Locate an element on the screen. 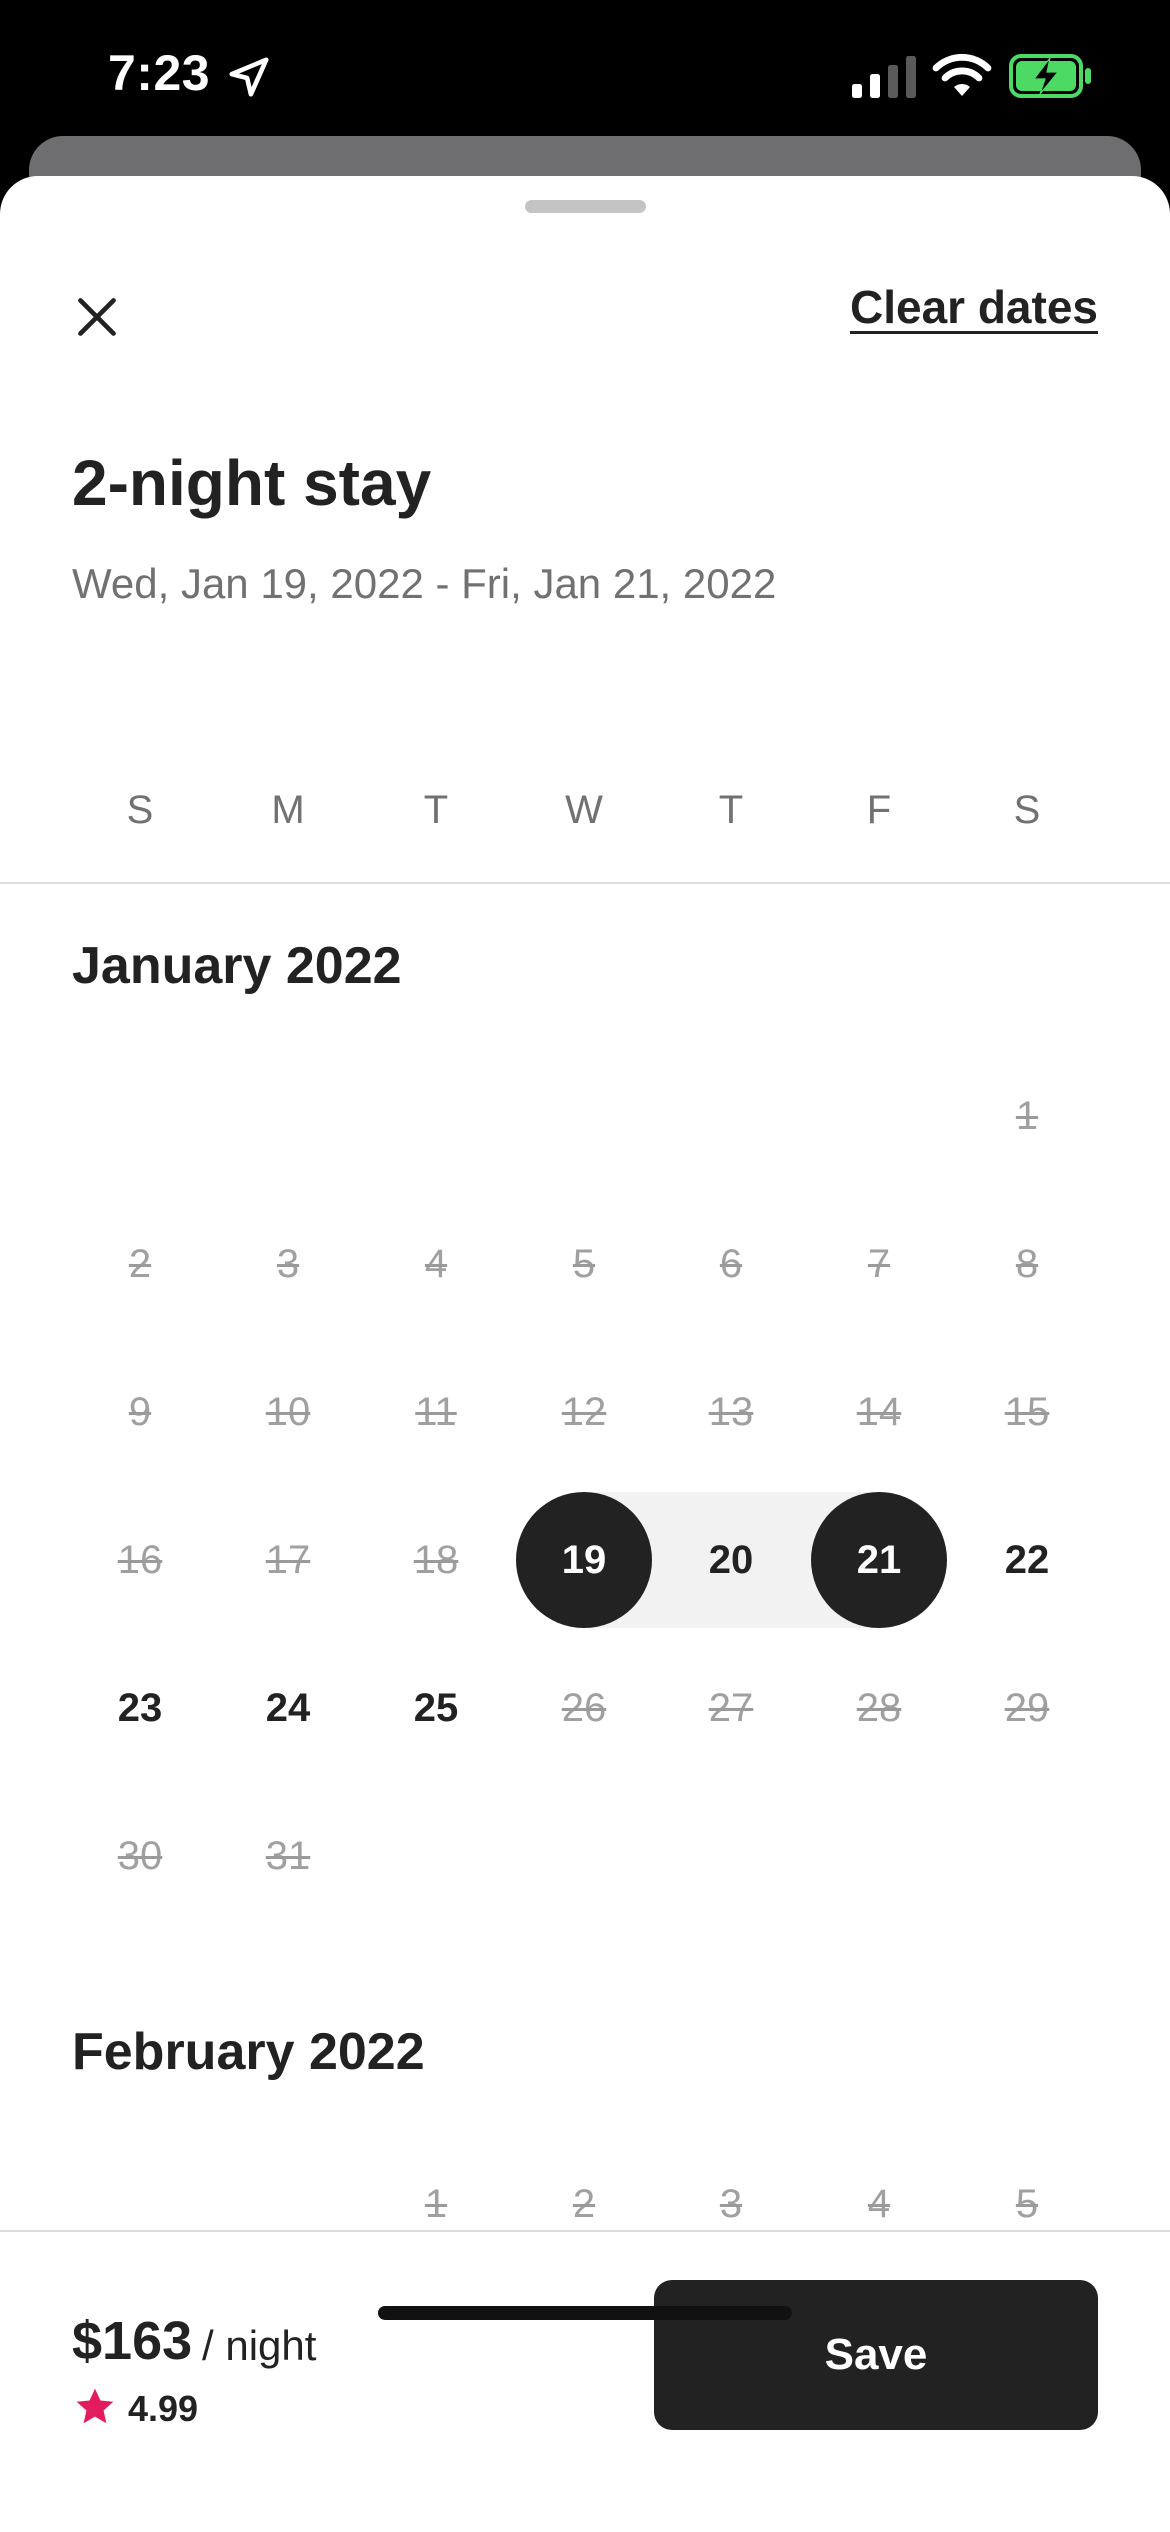  calendar-day: 6 is located at coordinates (731, 1264).